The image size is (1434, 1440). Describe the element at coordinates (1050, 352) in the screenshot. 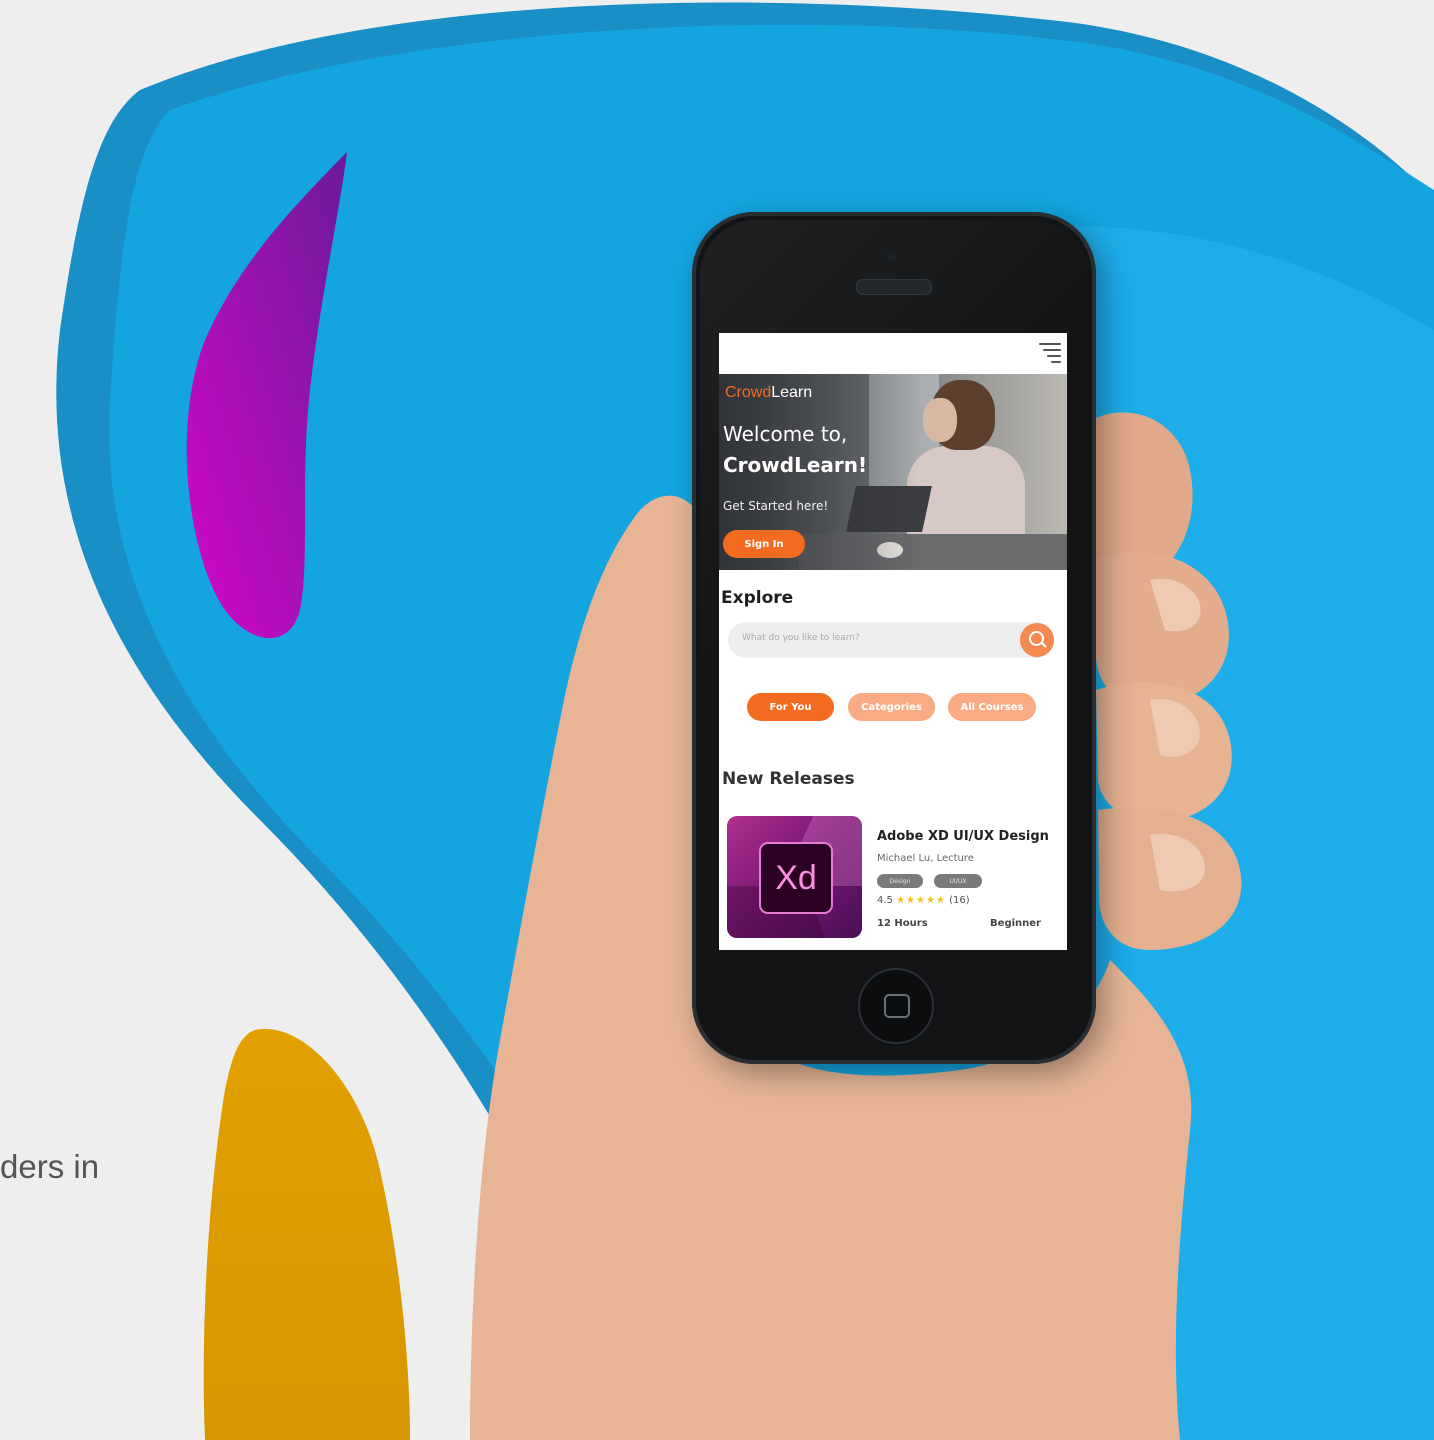

I see `menu-icon` at that location.